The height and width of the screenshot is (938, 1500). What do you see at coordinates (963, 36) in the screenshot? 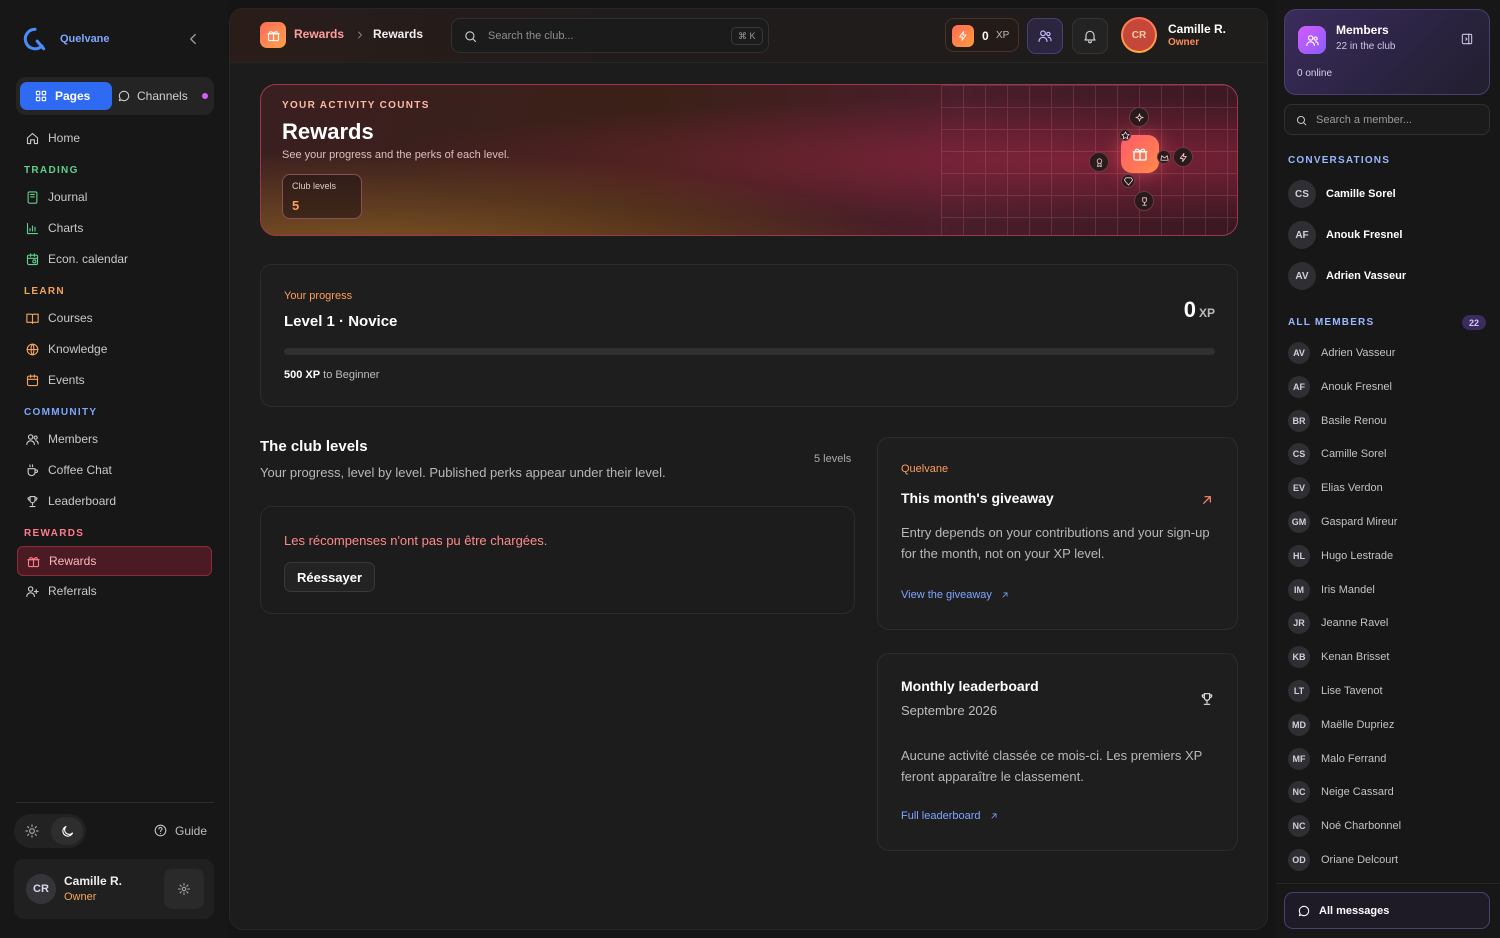
I see `bolt-icon` at bounding box center [963, 36].